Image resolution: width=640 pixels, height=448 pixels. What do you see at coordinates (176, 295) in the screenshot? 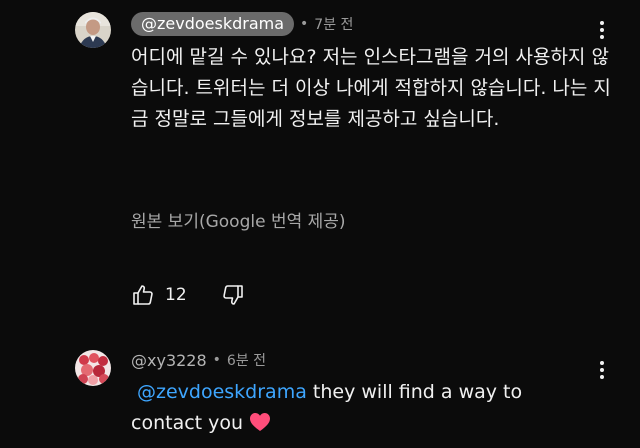
I see `like-count: 12` at bounding box center [176, 295].